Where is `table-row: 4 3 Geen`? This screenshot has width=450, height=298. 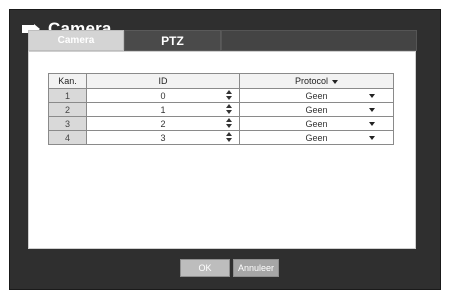 table-row: 4 3 Geen is located at coordinates (221, 137).